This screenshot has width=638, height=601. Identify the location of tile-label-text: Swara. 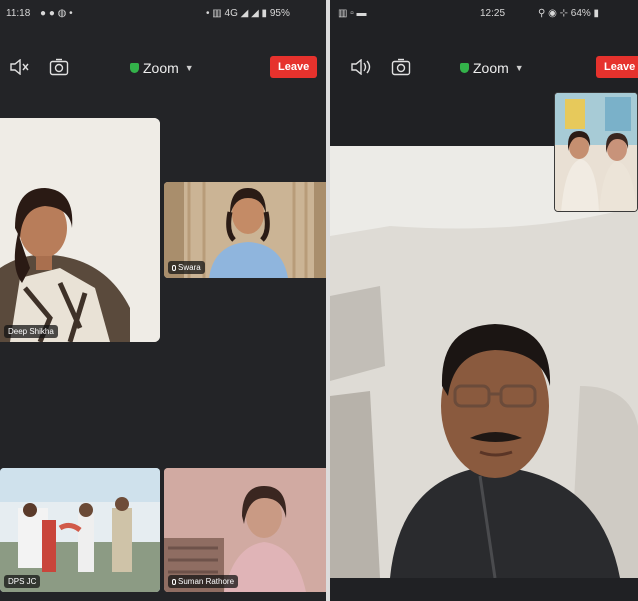
(189, 267).